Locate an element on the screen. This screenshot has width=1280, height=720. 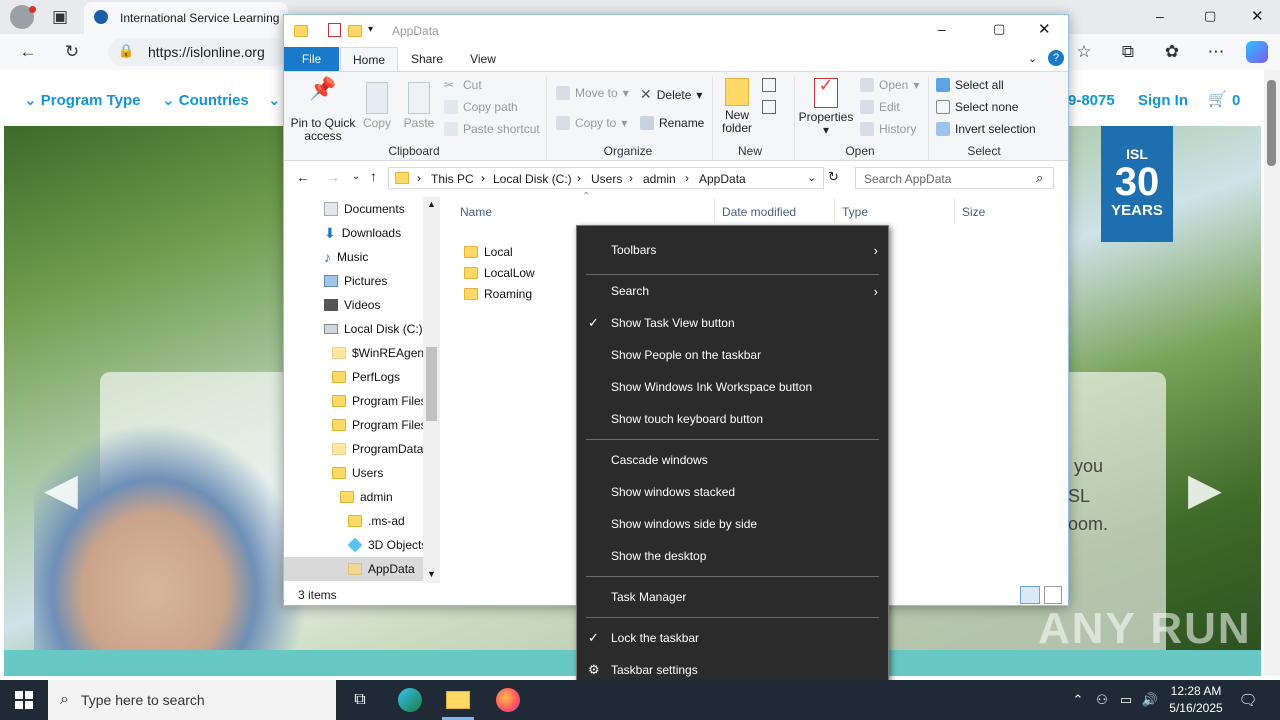
phone-number: 9-8075 is located at coordinates (1091, 100).